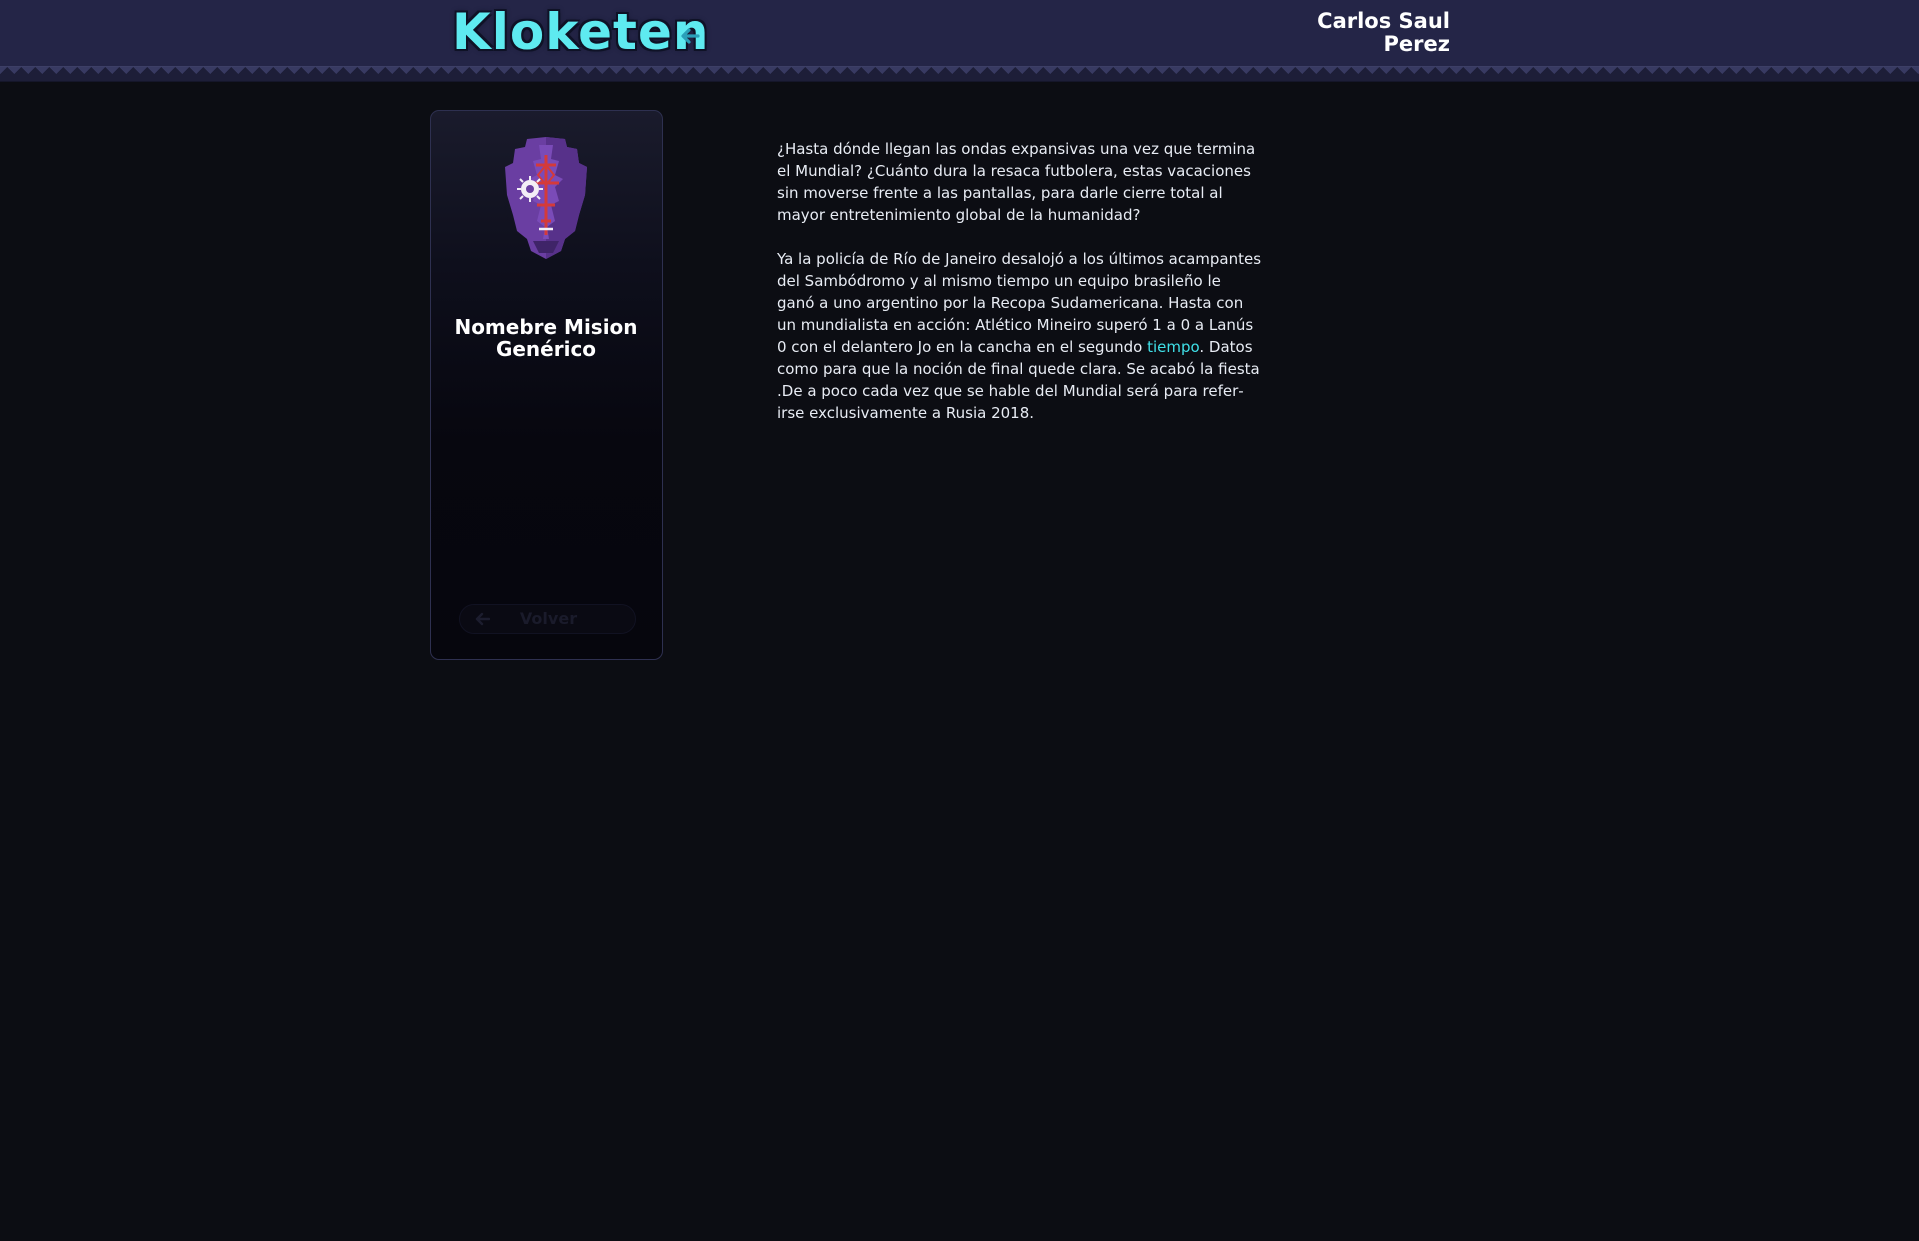 The height and width of the screenshot is (1241, 1919). Describe the element at coordinates (546, 349) in the screenshot. I see `mission-title-line2: Genérico` at that location.